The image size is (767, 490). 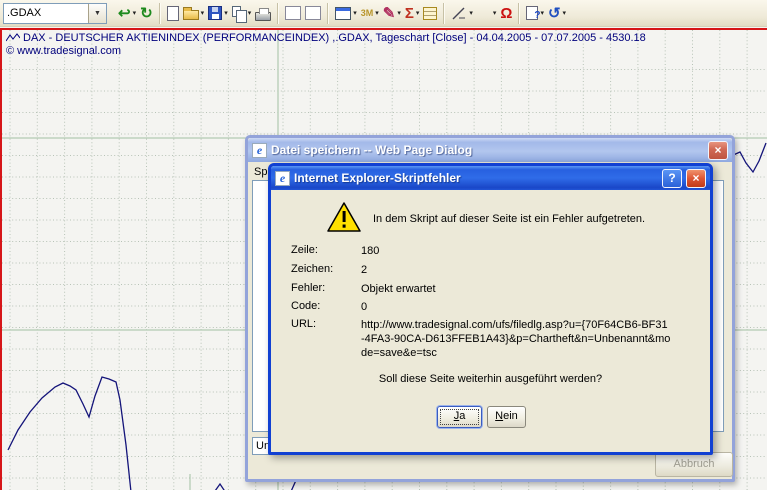 What do you see at coordinates (412, 13) in the screenshot?
I see `strategy-sigma-icon: Σ ▾` at bounding box center [412, 13].